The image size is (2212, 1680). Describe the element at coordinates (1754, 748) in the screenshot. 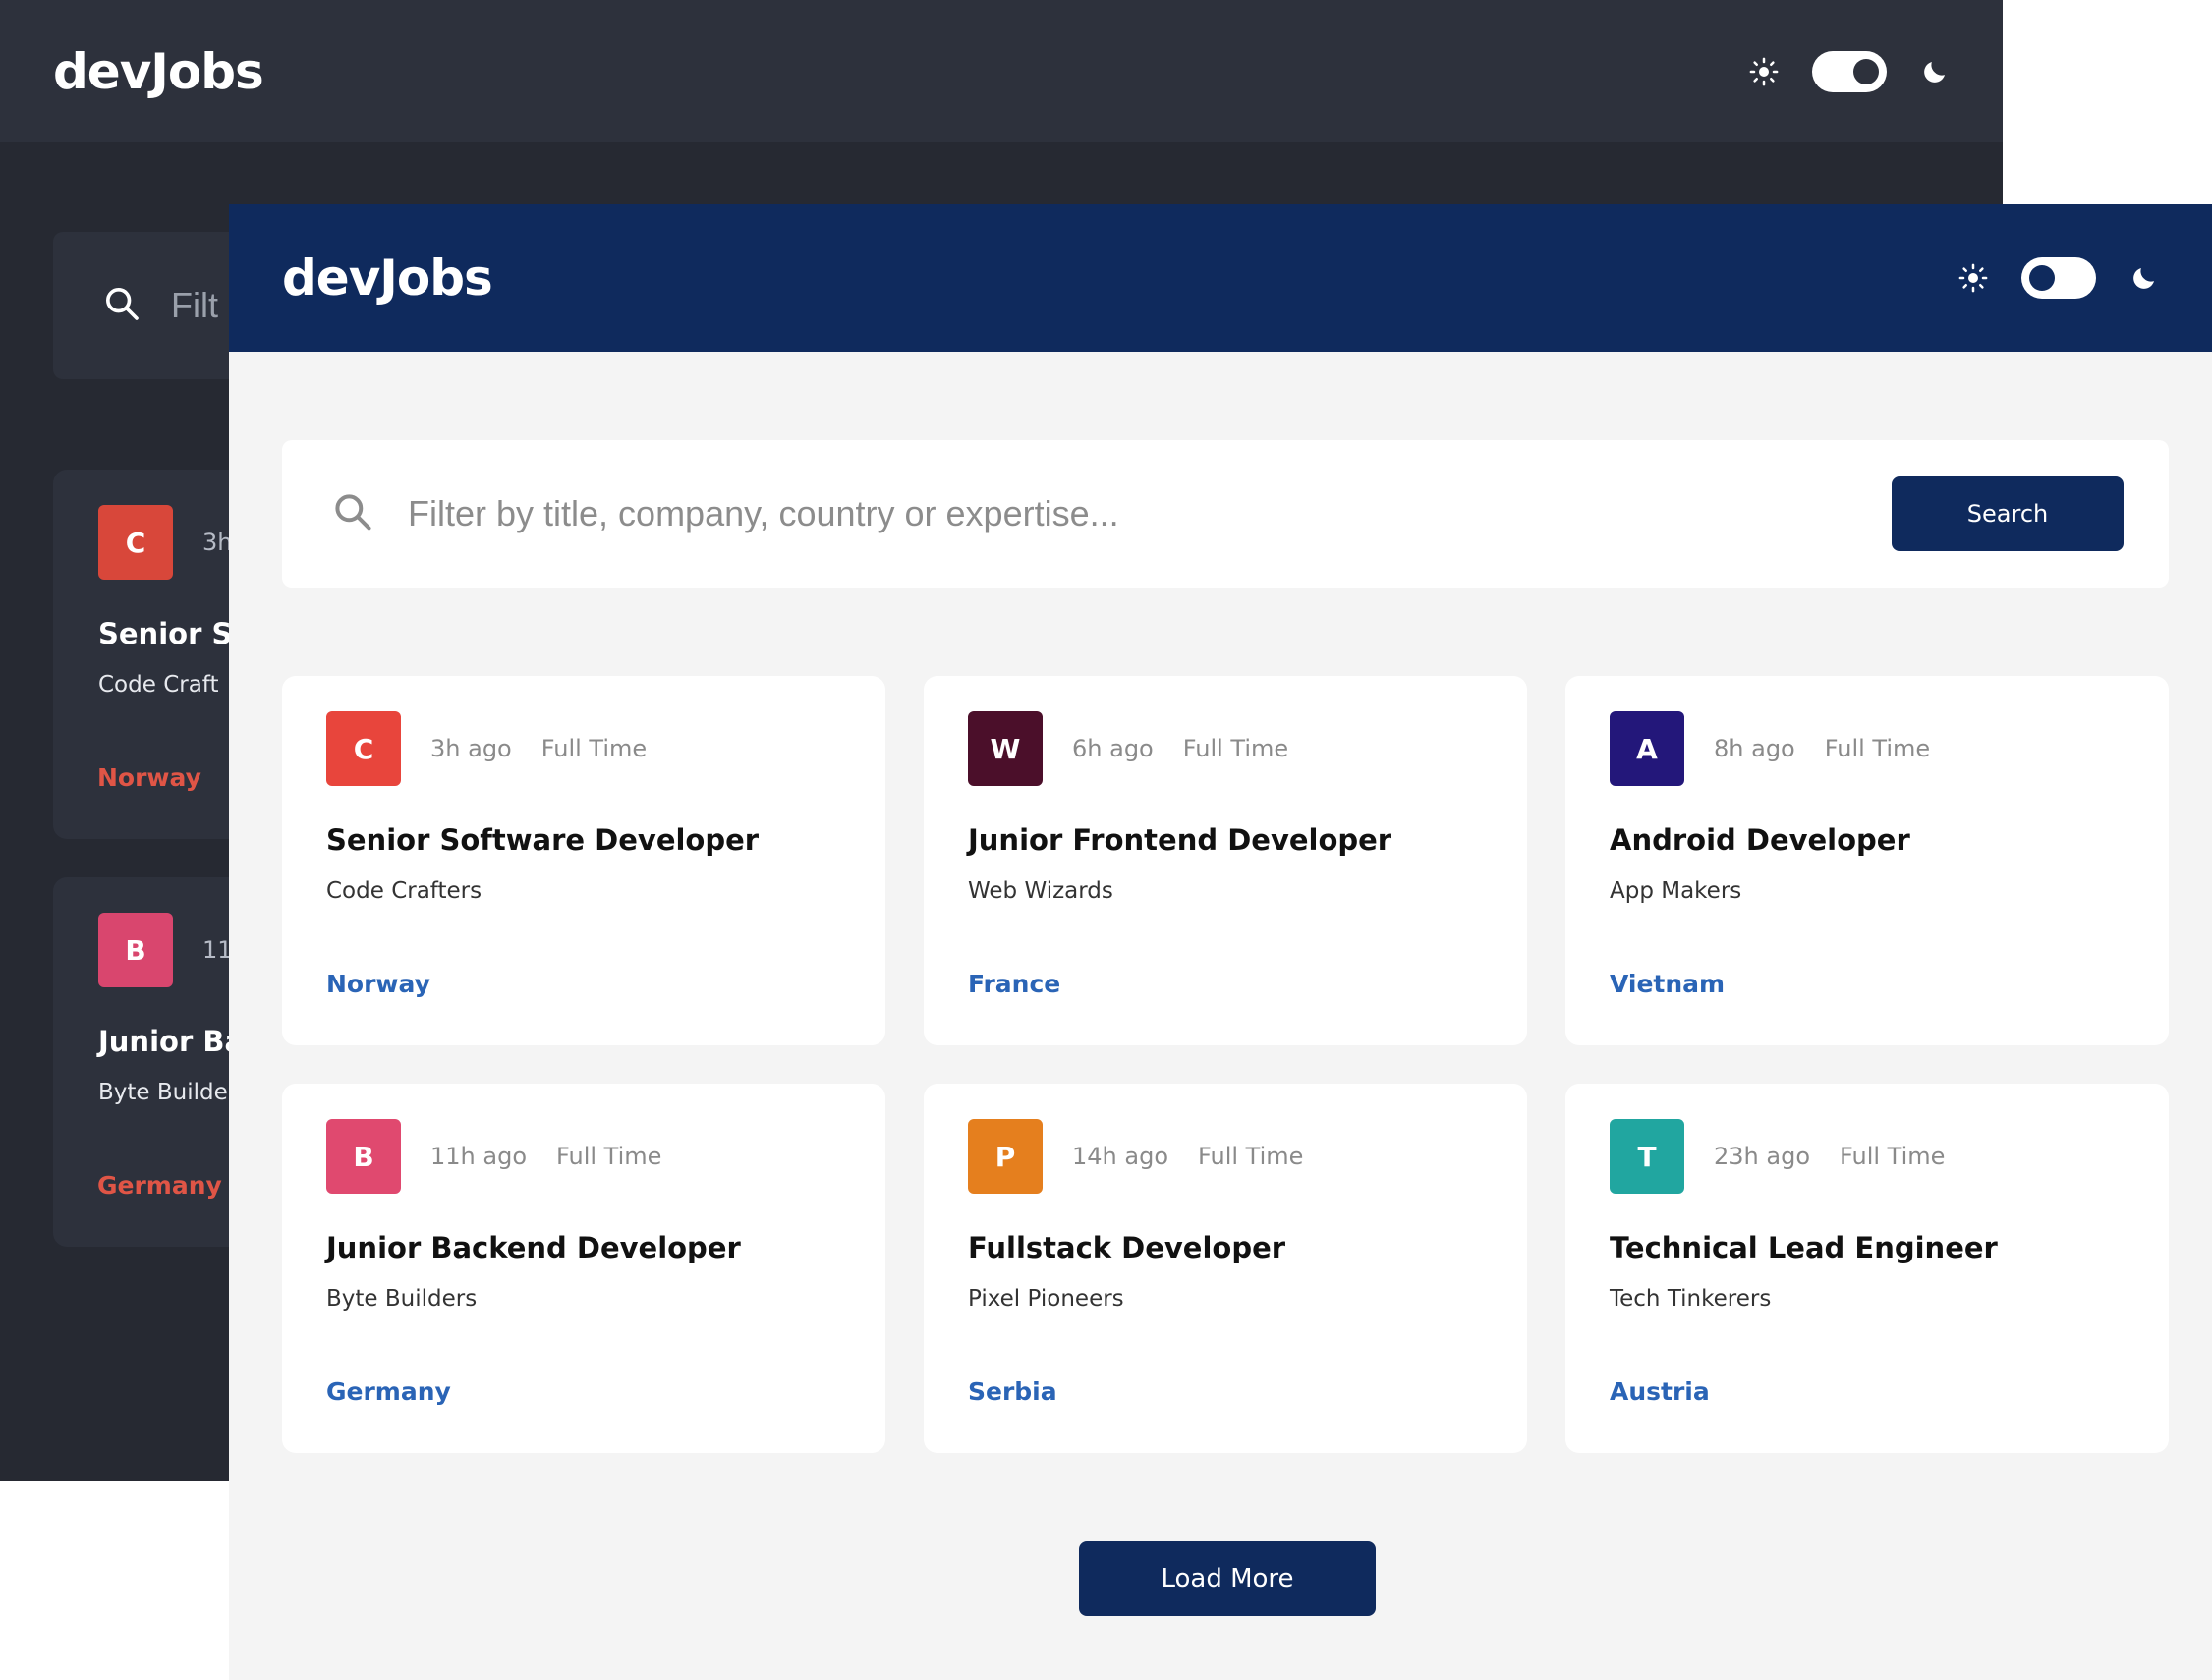

I see `posted-time: 8h ago` at that location.